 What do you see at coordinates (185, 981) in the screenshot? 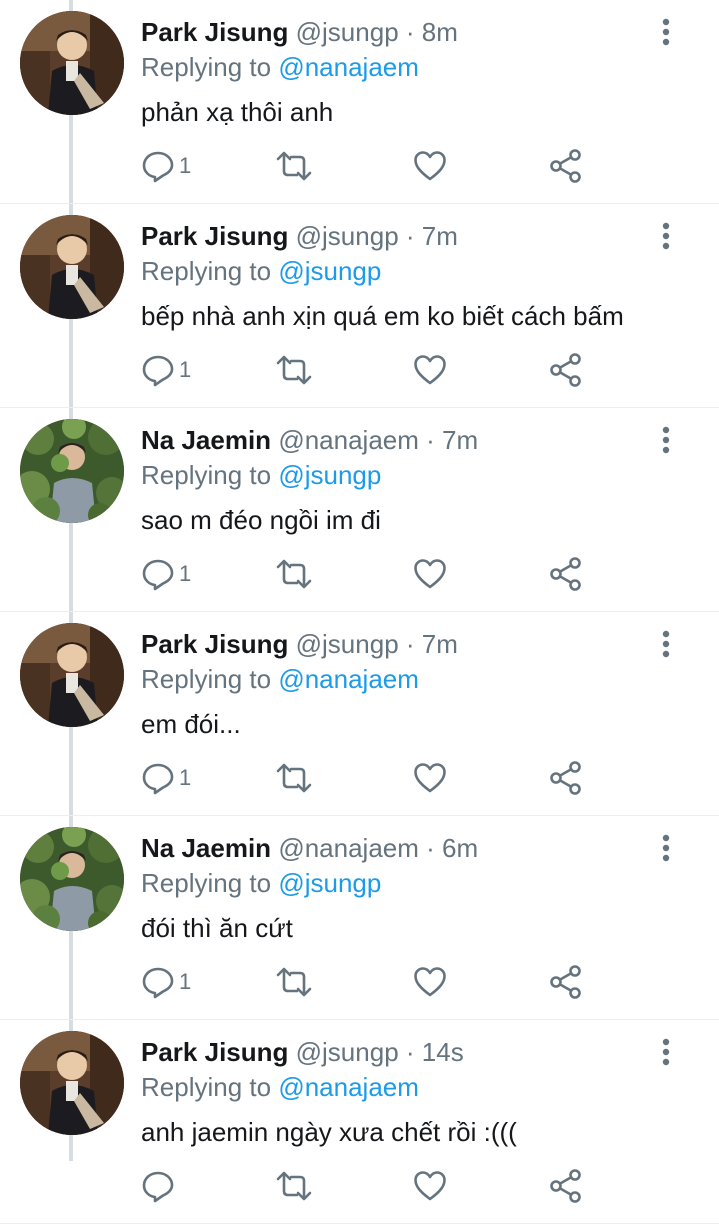
I see `reply-count: 1` at bounding box center [185, 981].